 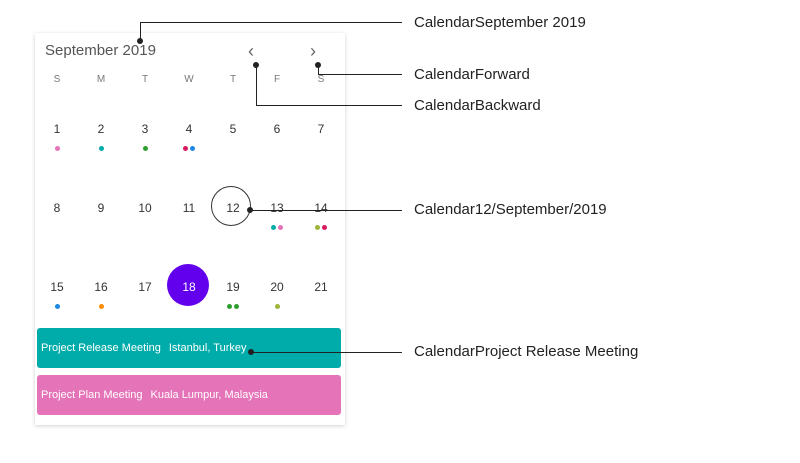 What do you see at coordinates (207, 348) in the screenshot?
I see `event-location: Istanbul, Turkey` at bounding box center [207, 348].